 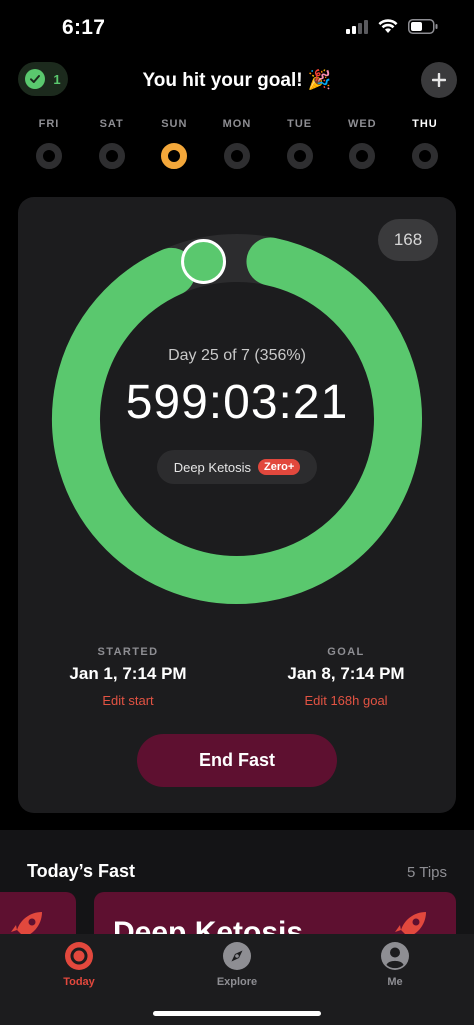 I want to click on day-label: SAT, so click(x=111, y=124).